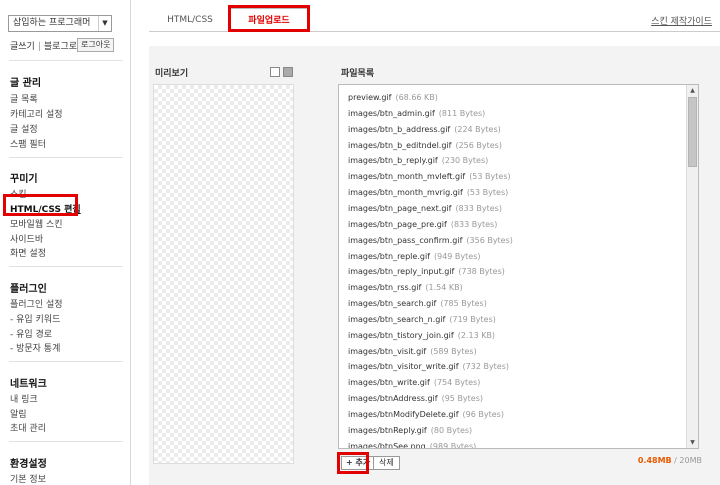 This screenshot has height=485, width=720. I want to click on file-list-item: images/btnModifyDelete.gif (96 Bytes), so click(426, 414).